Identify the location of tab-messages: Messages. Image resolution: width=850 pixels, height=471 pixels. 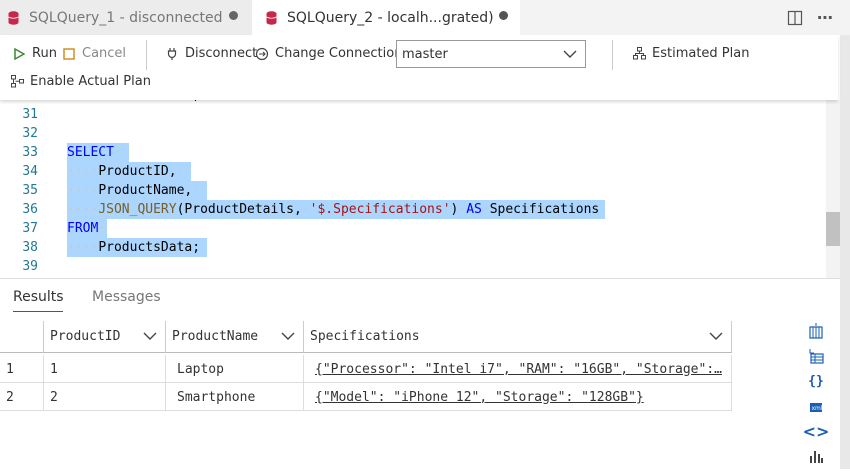
(126, 297).